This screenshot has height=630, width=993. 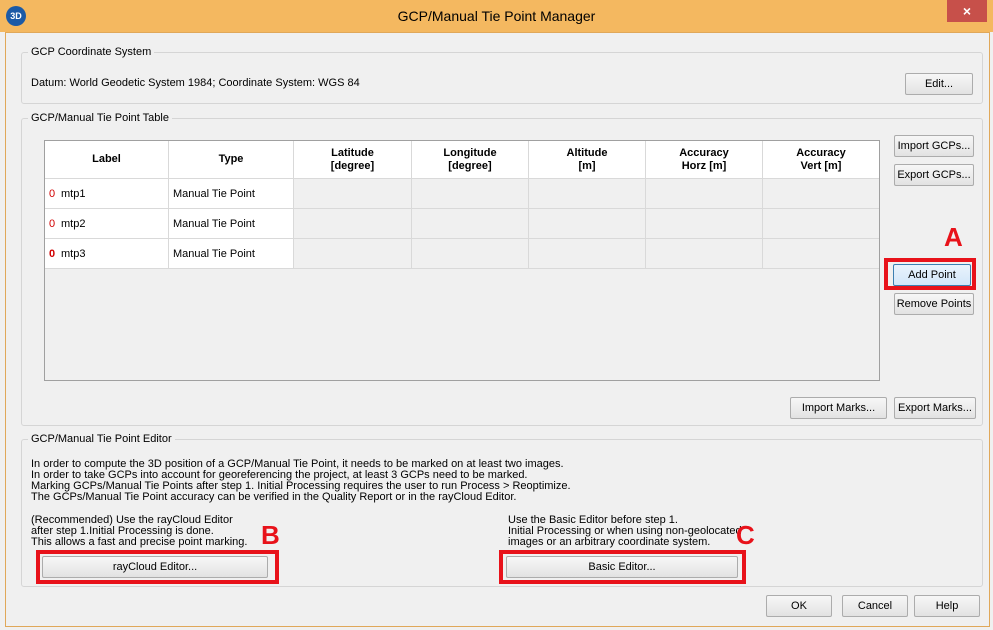 What do you see at coordinates (953, 237) in the screenshot?
I see `annotation-label-a: A` at bounding box center [953, 237].